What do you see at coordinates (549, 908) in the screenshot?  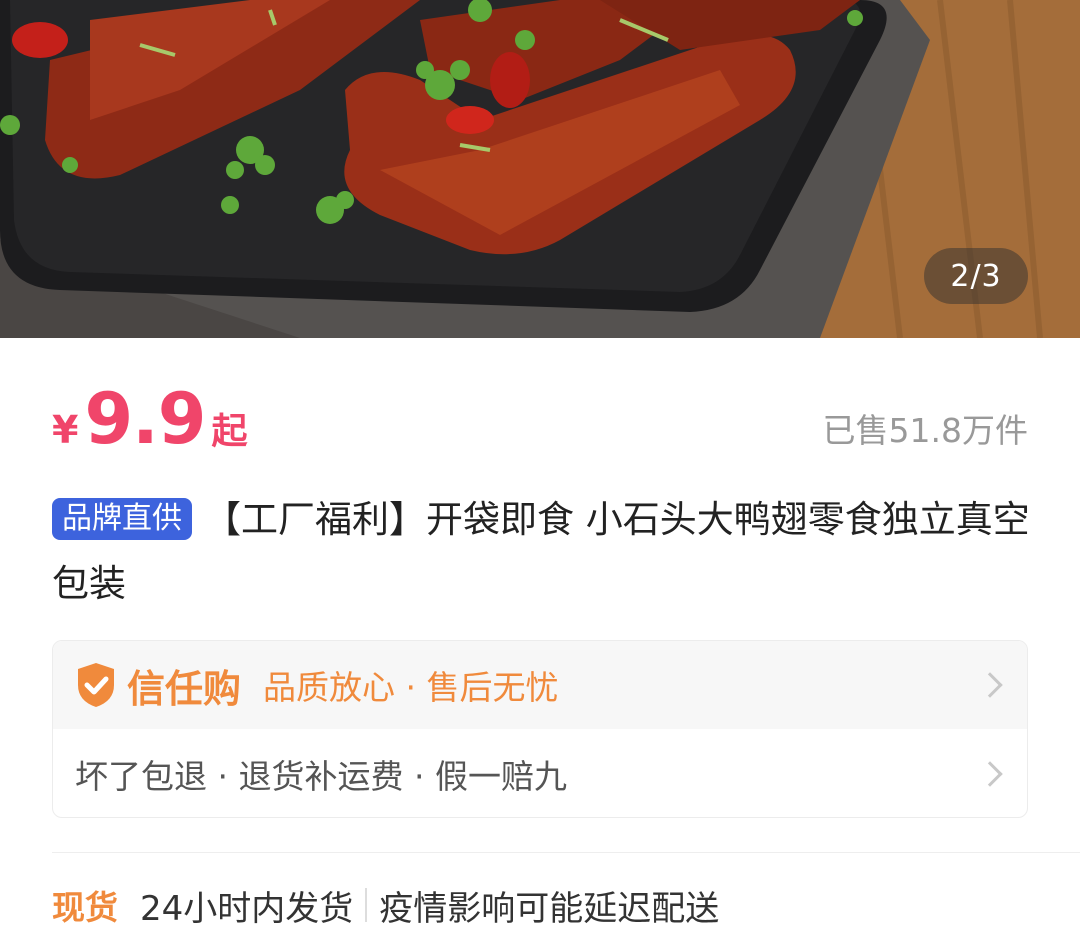 I see `shipping-delay-notice: 疫情影响可能延迟配送` at bounding box center [549, 908].